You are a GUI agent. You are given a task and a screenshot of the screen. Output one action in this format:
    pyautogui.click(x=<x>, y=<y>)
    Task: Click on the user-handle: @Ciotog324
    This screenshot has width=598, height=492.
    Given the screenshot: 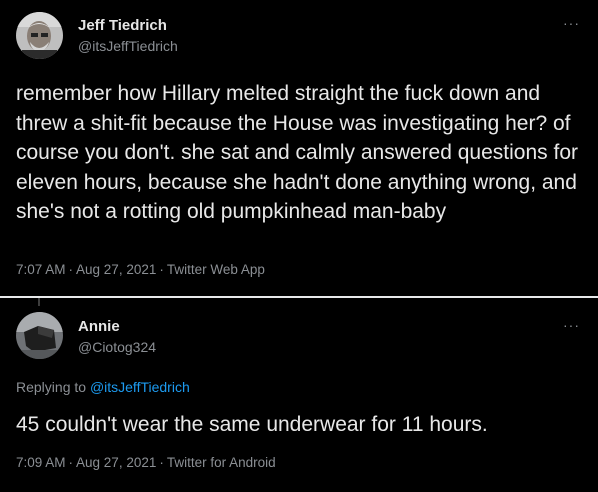 What is the action you would take?
    pyautogui.click(x=117, y=347)
    